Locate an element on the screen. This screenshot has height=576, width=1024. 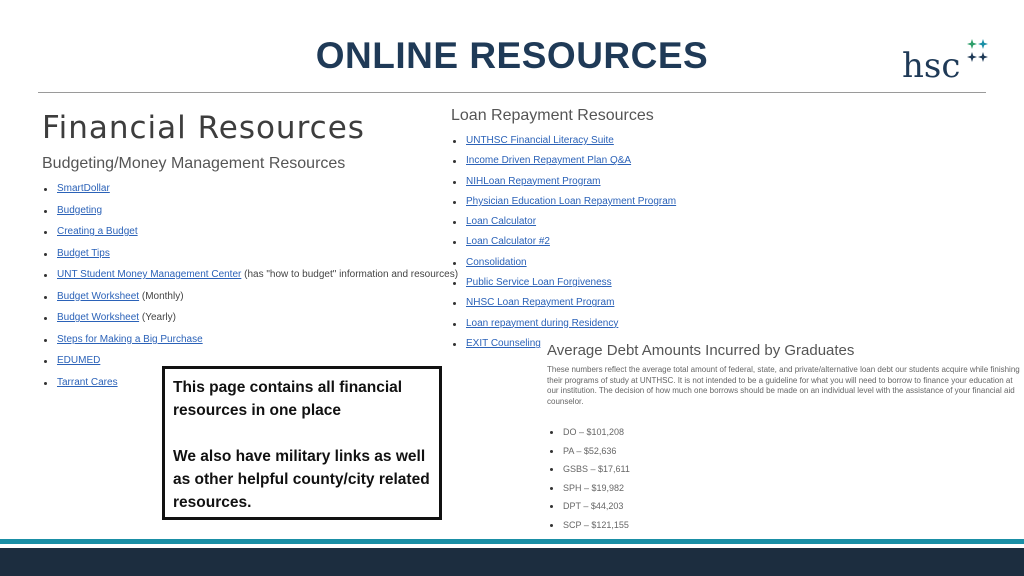
list-item: Loan Calculator #2 is located at coordinates (563, 246).